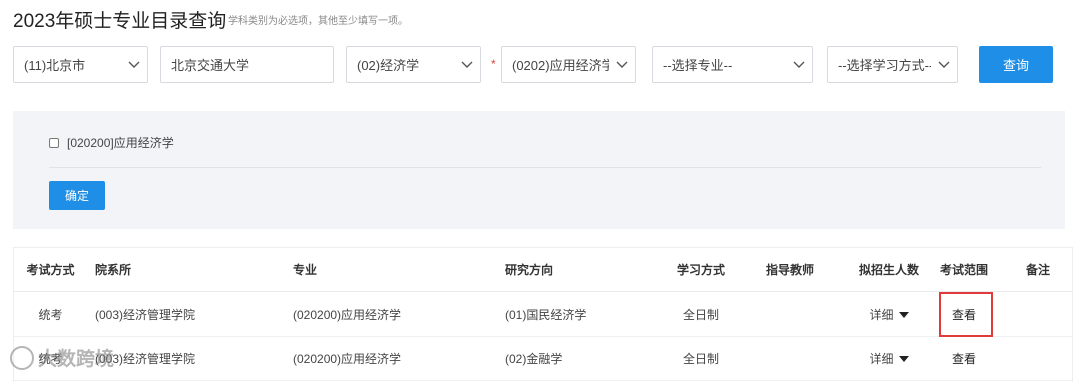 The image size is (1080, 382). I want to click on school-input-value: 北京交通大学, so click(210, 65).